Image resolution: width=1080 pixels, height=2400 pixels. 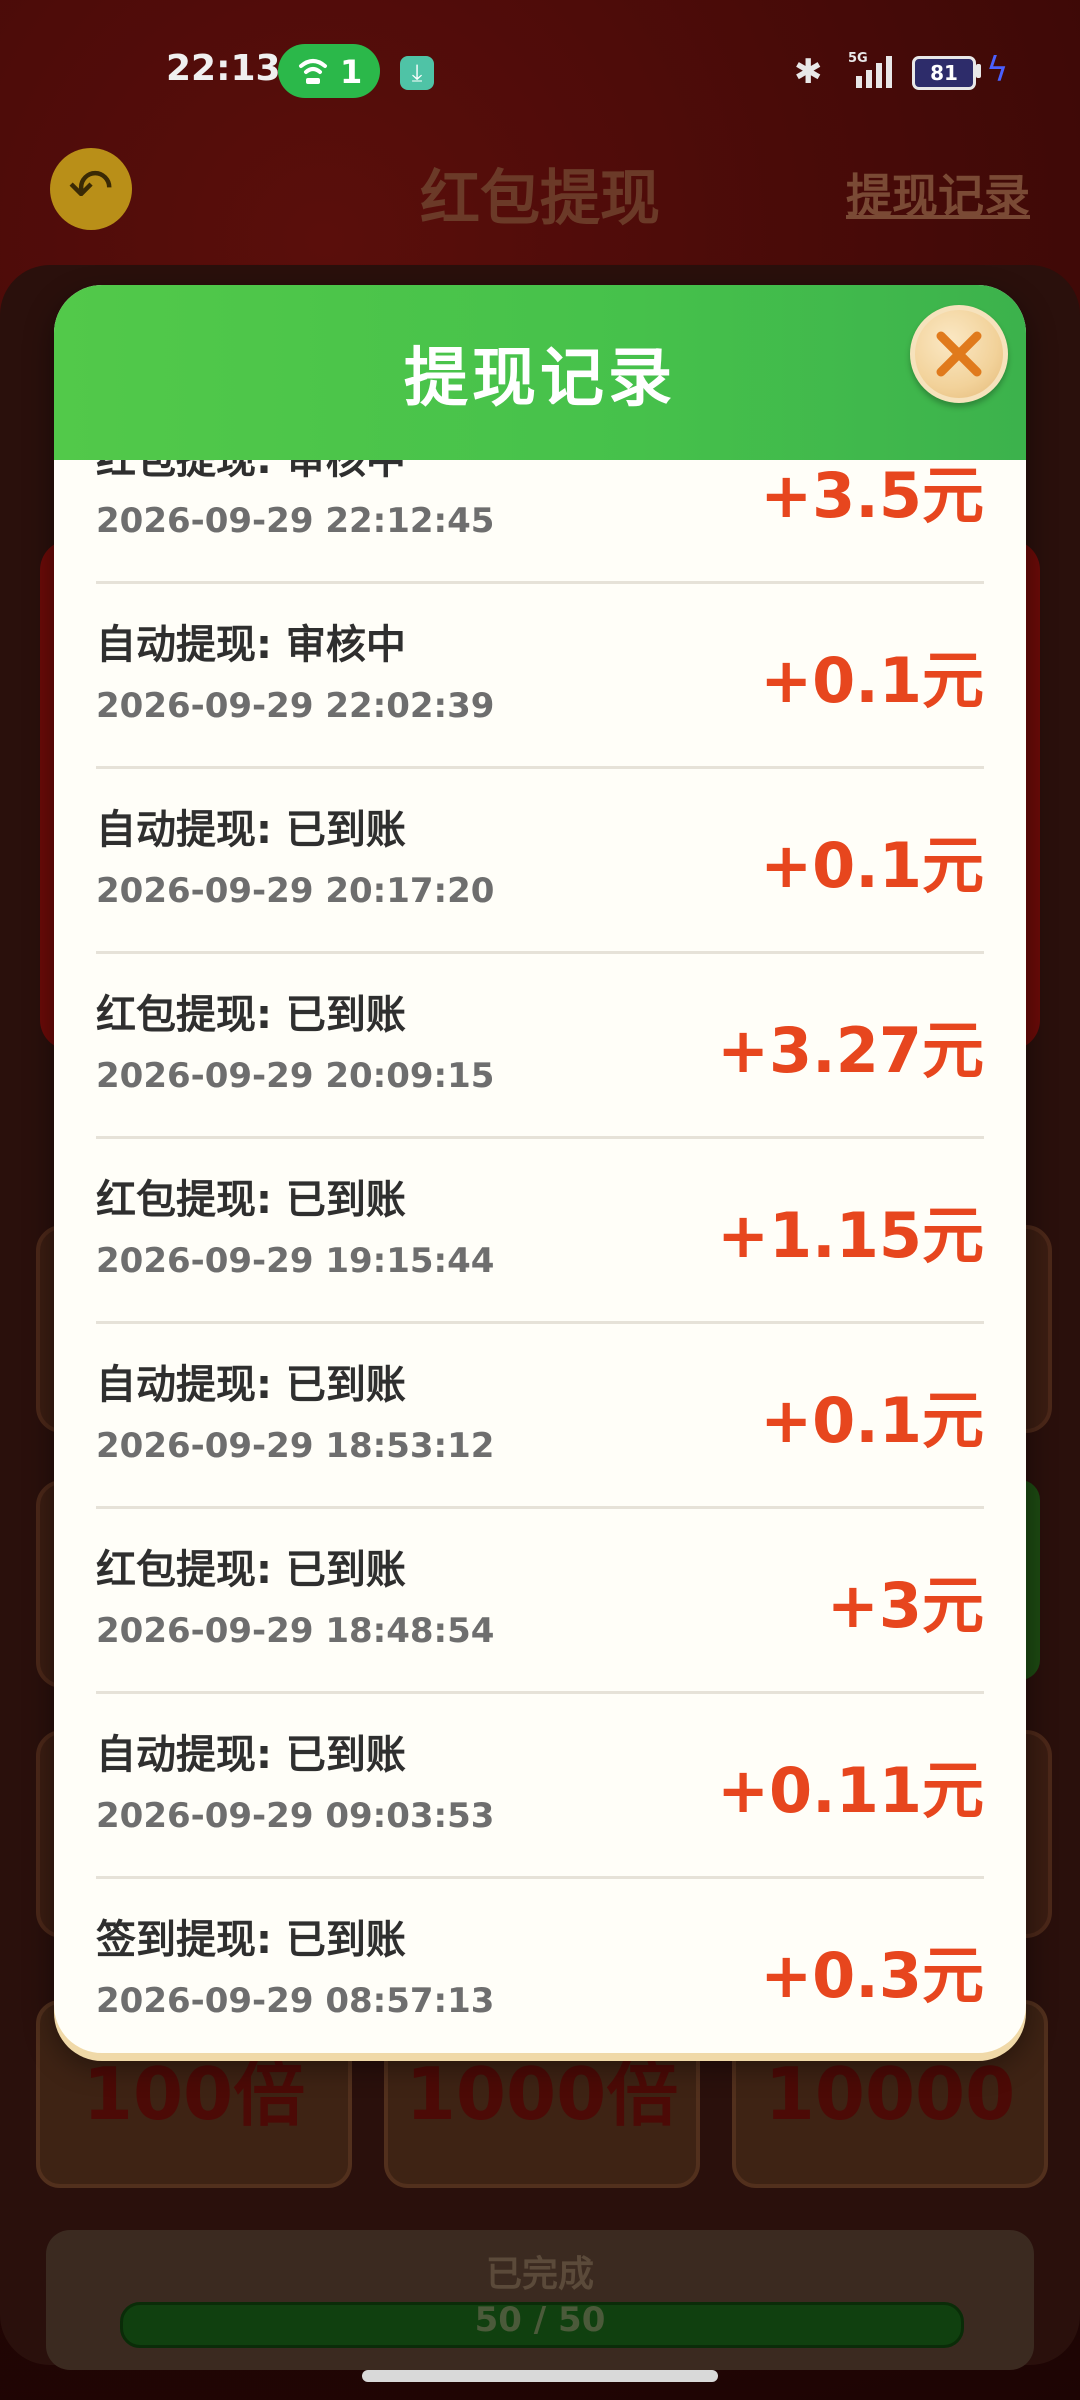 What do you see at coordinates (540, 522) in the screenshot?
I see `record-row: 红包提现: 审核中 2026-09-29 22:12:45 +3.5元` at bounding box center [540, 522].